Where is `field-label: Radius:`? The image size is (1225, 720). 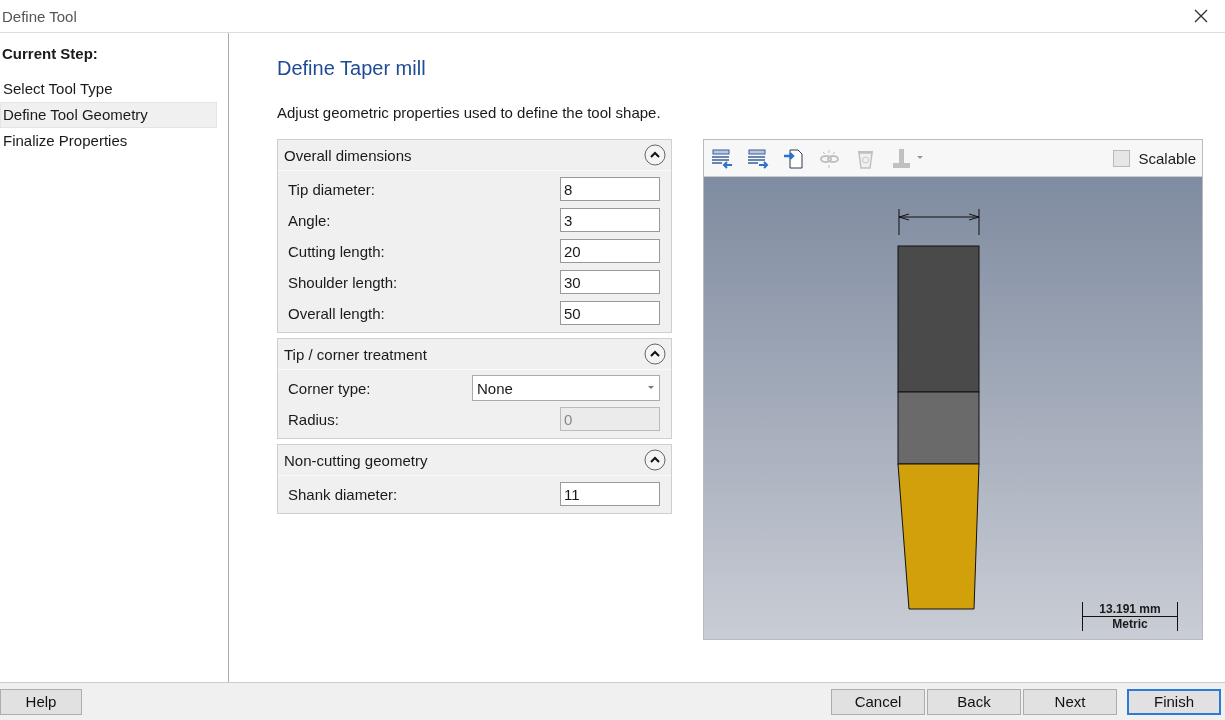 field-label: Radius: is located at coordinates (313, 419).